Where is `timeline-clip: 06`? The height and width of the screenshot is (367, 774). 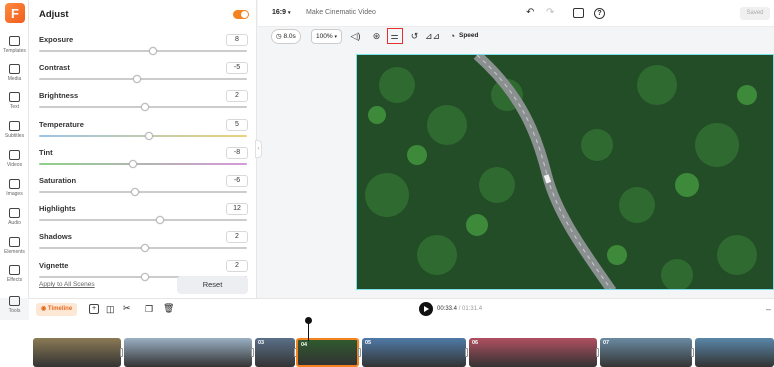 timeline-clip: 06 is located at coordinates (533, 352).